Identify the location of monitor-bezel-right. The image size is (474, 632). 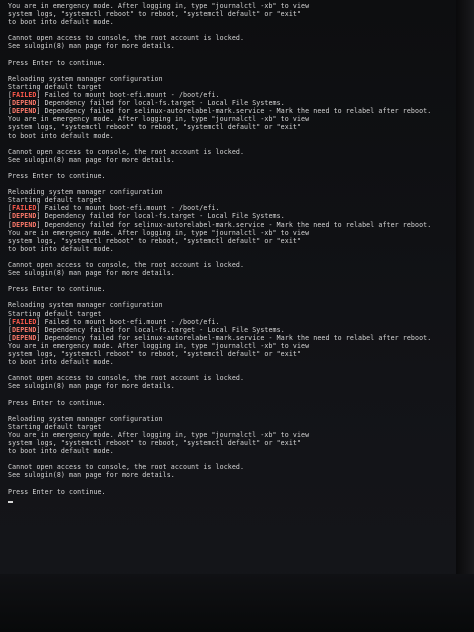
(465, 316).